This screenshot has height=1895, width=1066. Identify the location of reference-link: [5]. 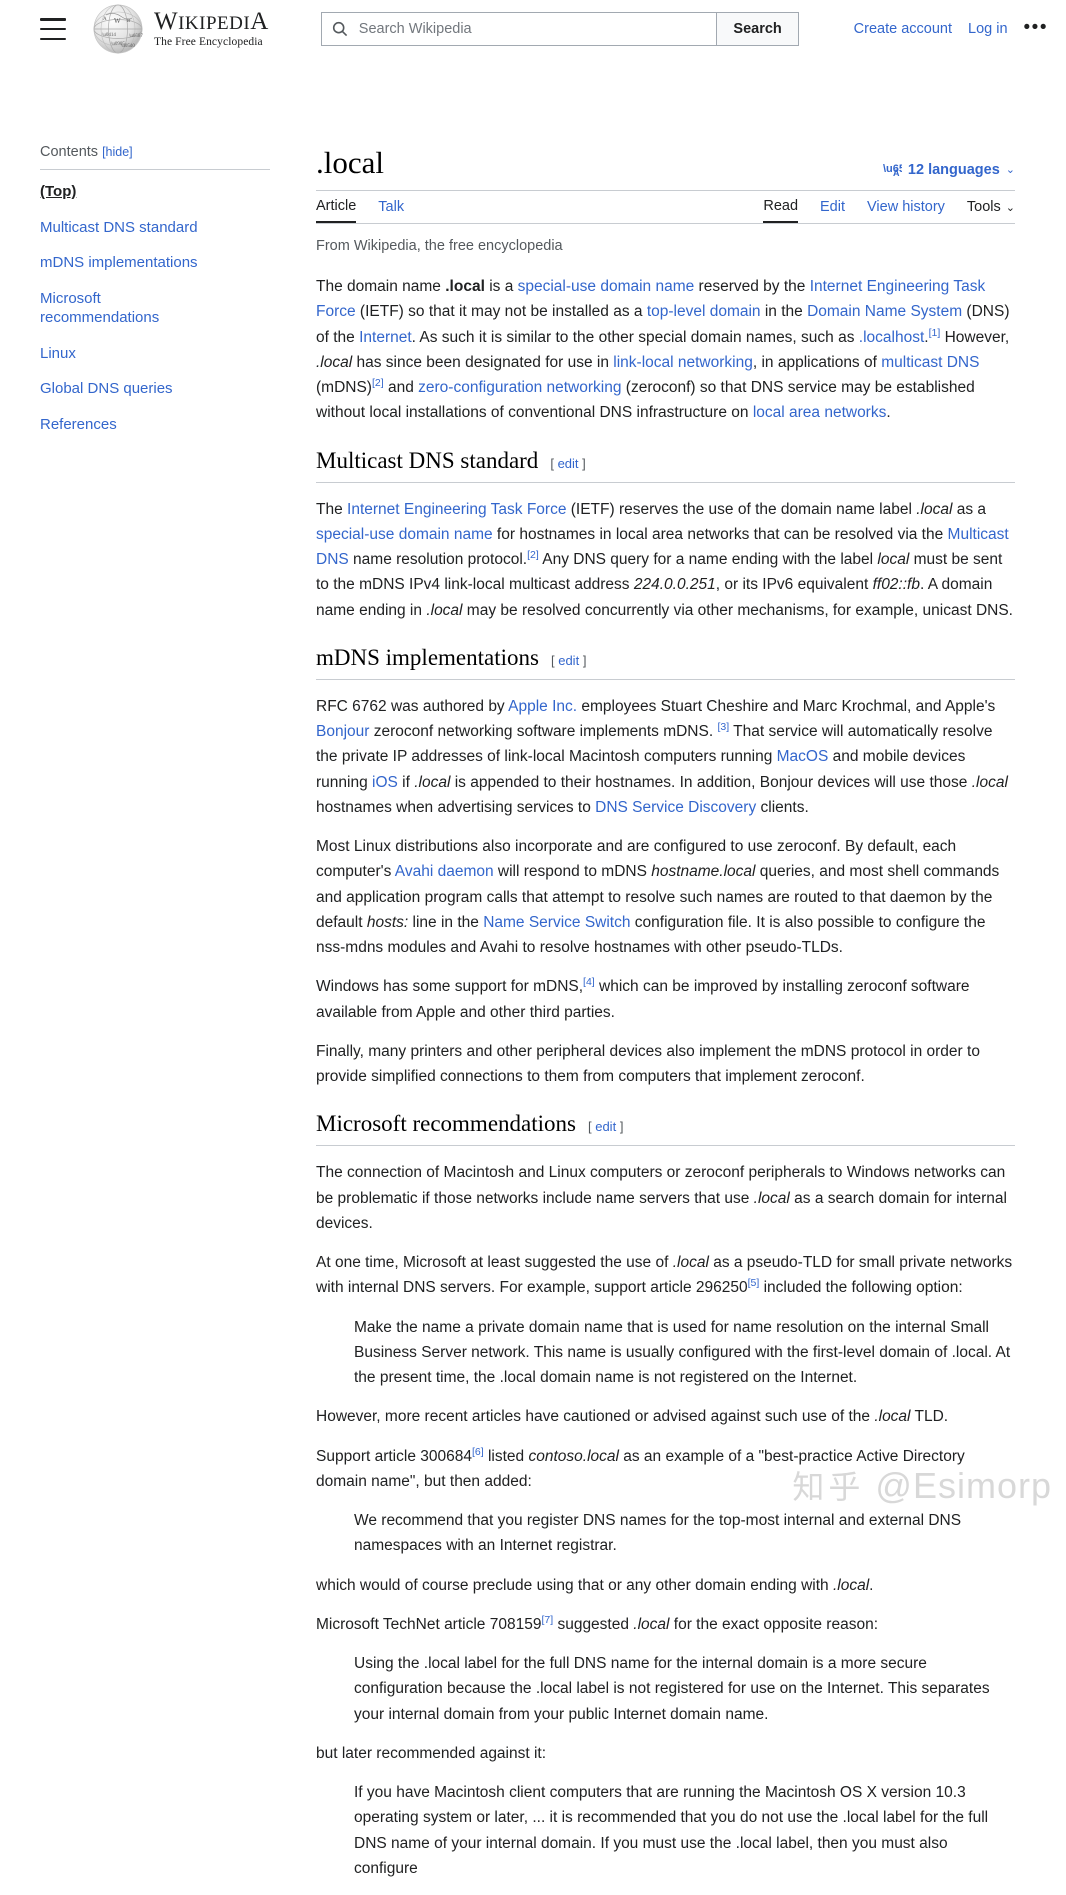
(754, 1283).